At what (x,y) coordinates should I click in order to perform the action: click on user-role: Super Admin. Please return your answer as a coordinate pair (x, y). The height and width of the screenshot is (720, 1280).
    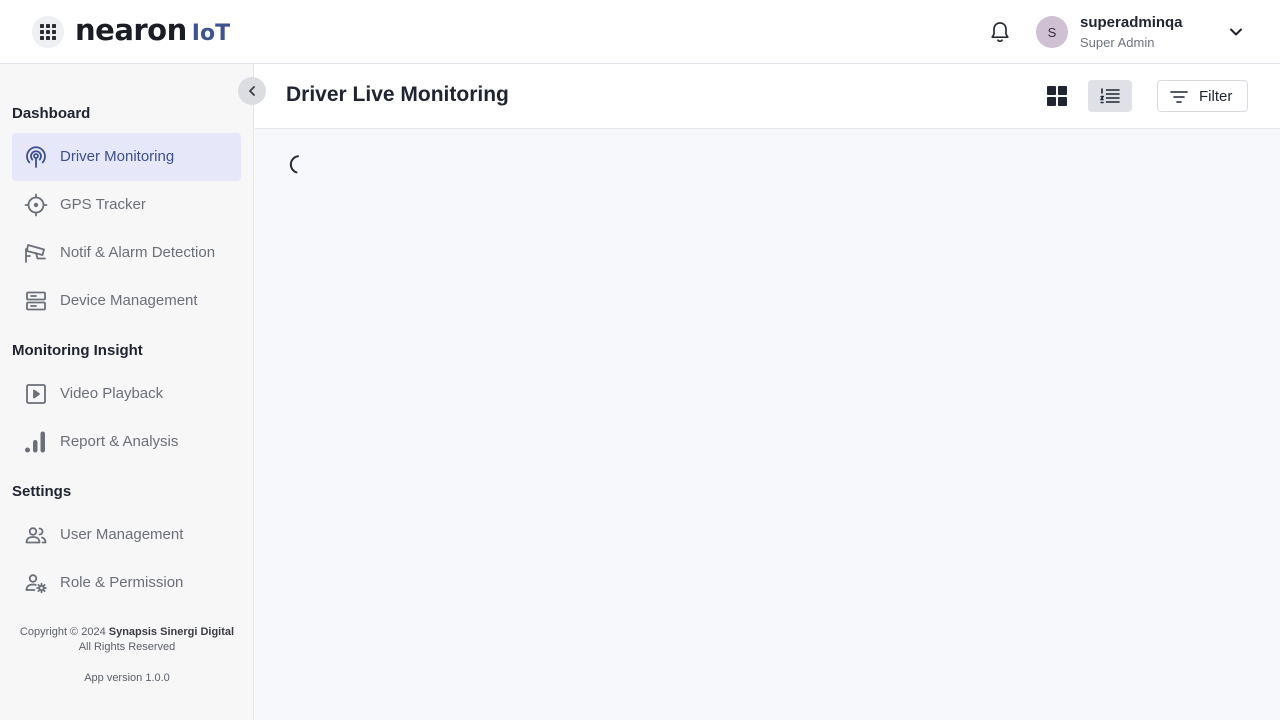
    Looking at the image, I should click on (1117, 42).